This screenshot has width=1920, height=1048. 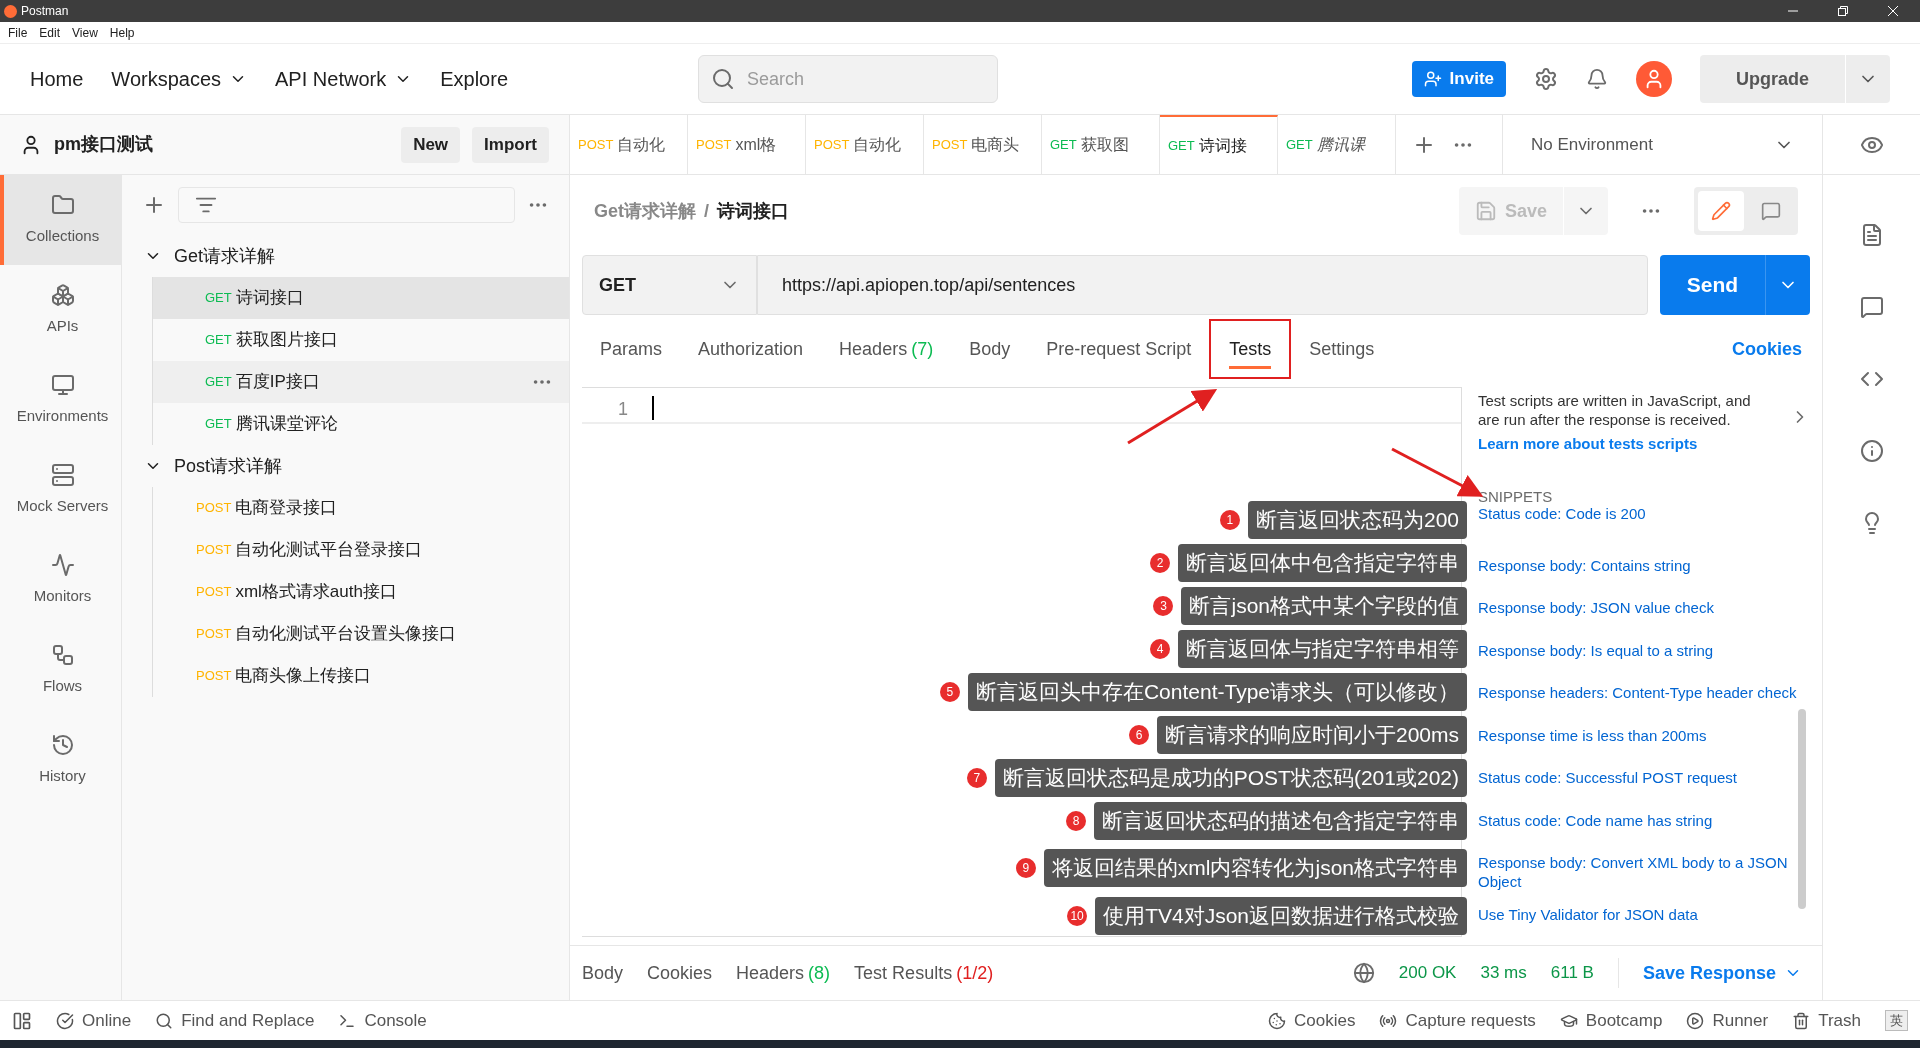 What do you see at coordinates (431, 144) in the screenshot?
I see `workspace-button: New` at bounding box center [431, 144].